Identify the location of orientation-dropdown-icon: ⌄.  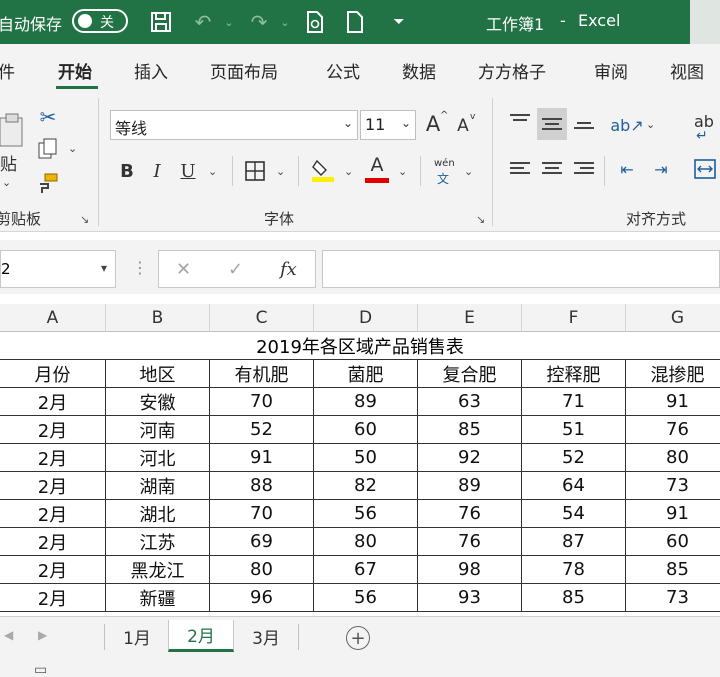
(650, 124).